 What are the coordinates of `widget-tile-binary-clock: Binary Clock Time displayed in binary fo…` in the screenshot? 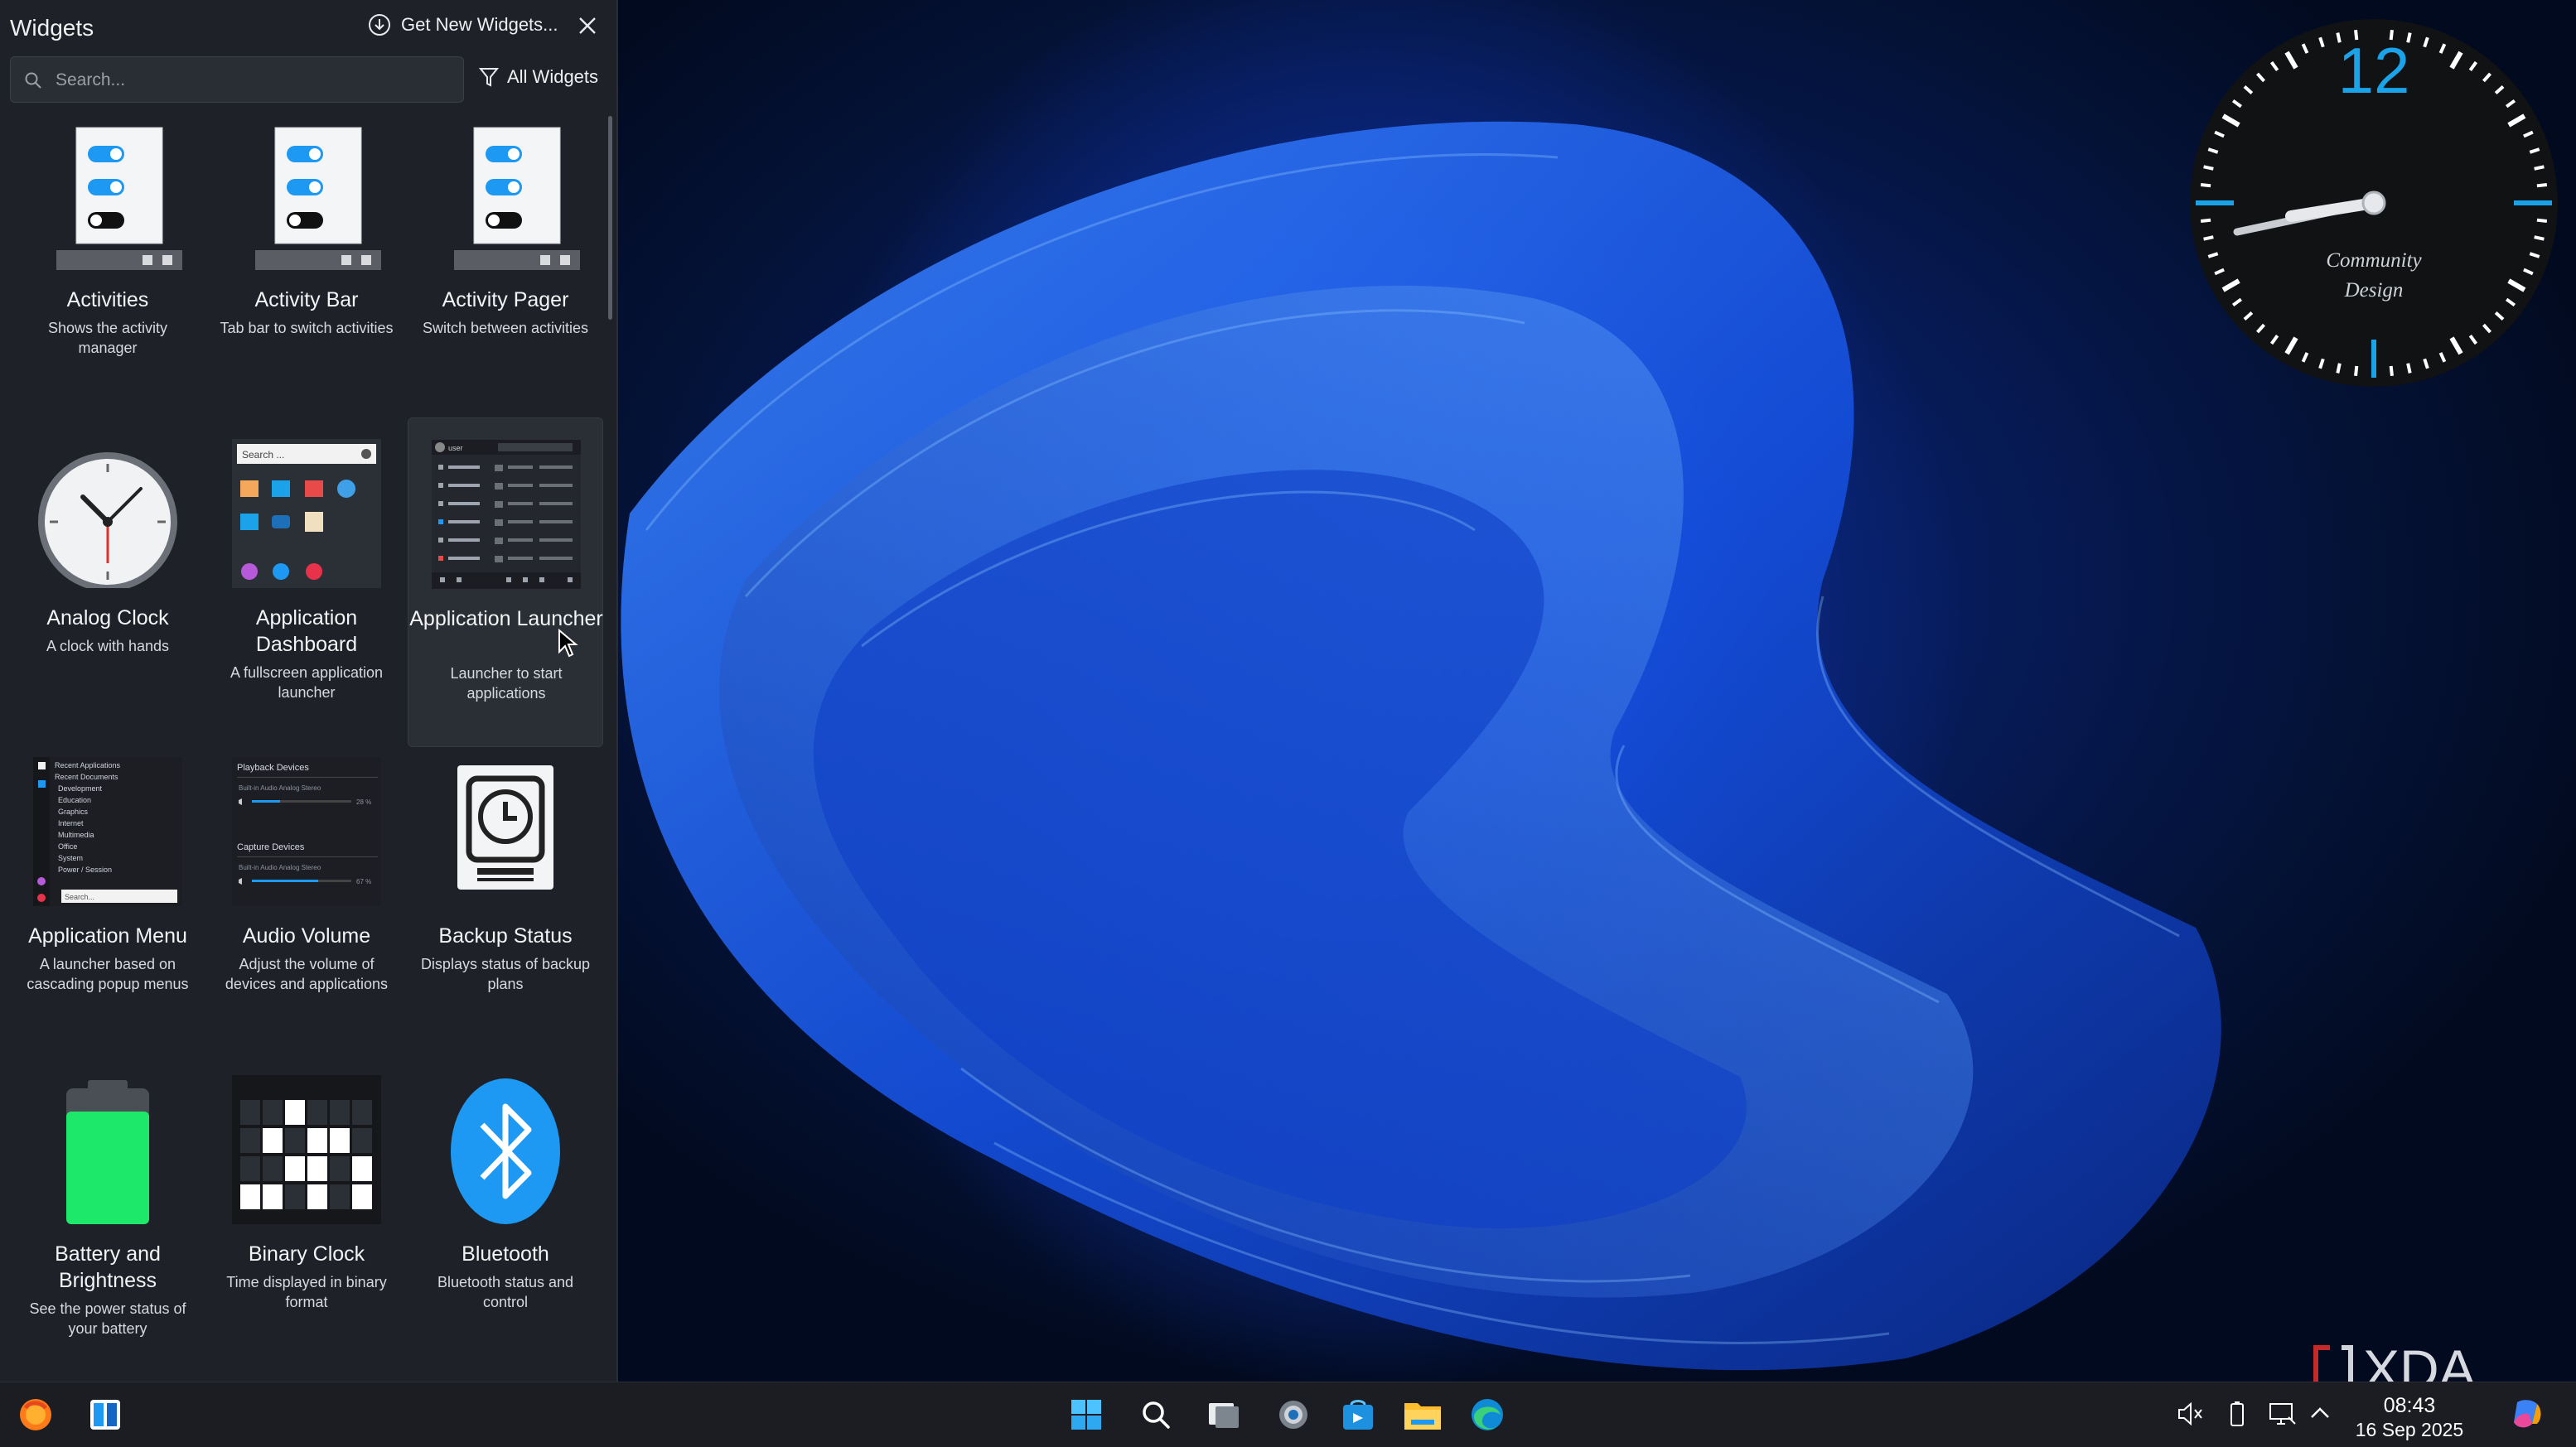 It's located at (306, 1225).